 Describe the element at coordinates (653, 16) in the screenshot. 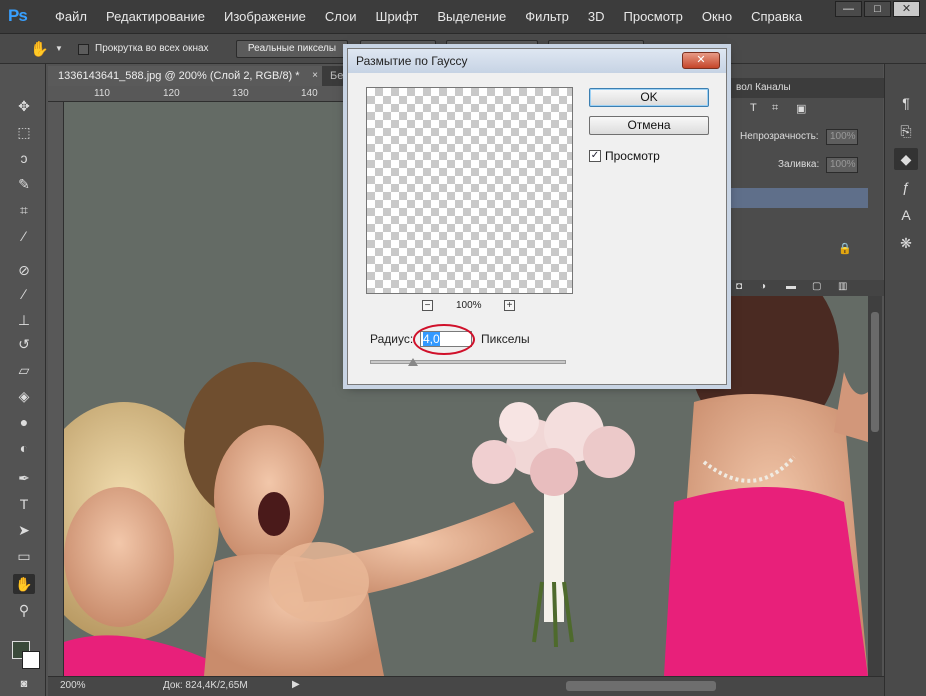

I see `menu-view: Просмотр` at that location.